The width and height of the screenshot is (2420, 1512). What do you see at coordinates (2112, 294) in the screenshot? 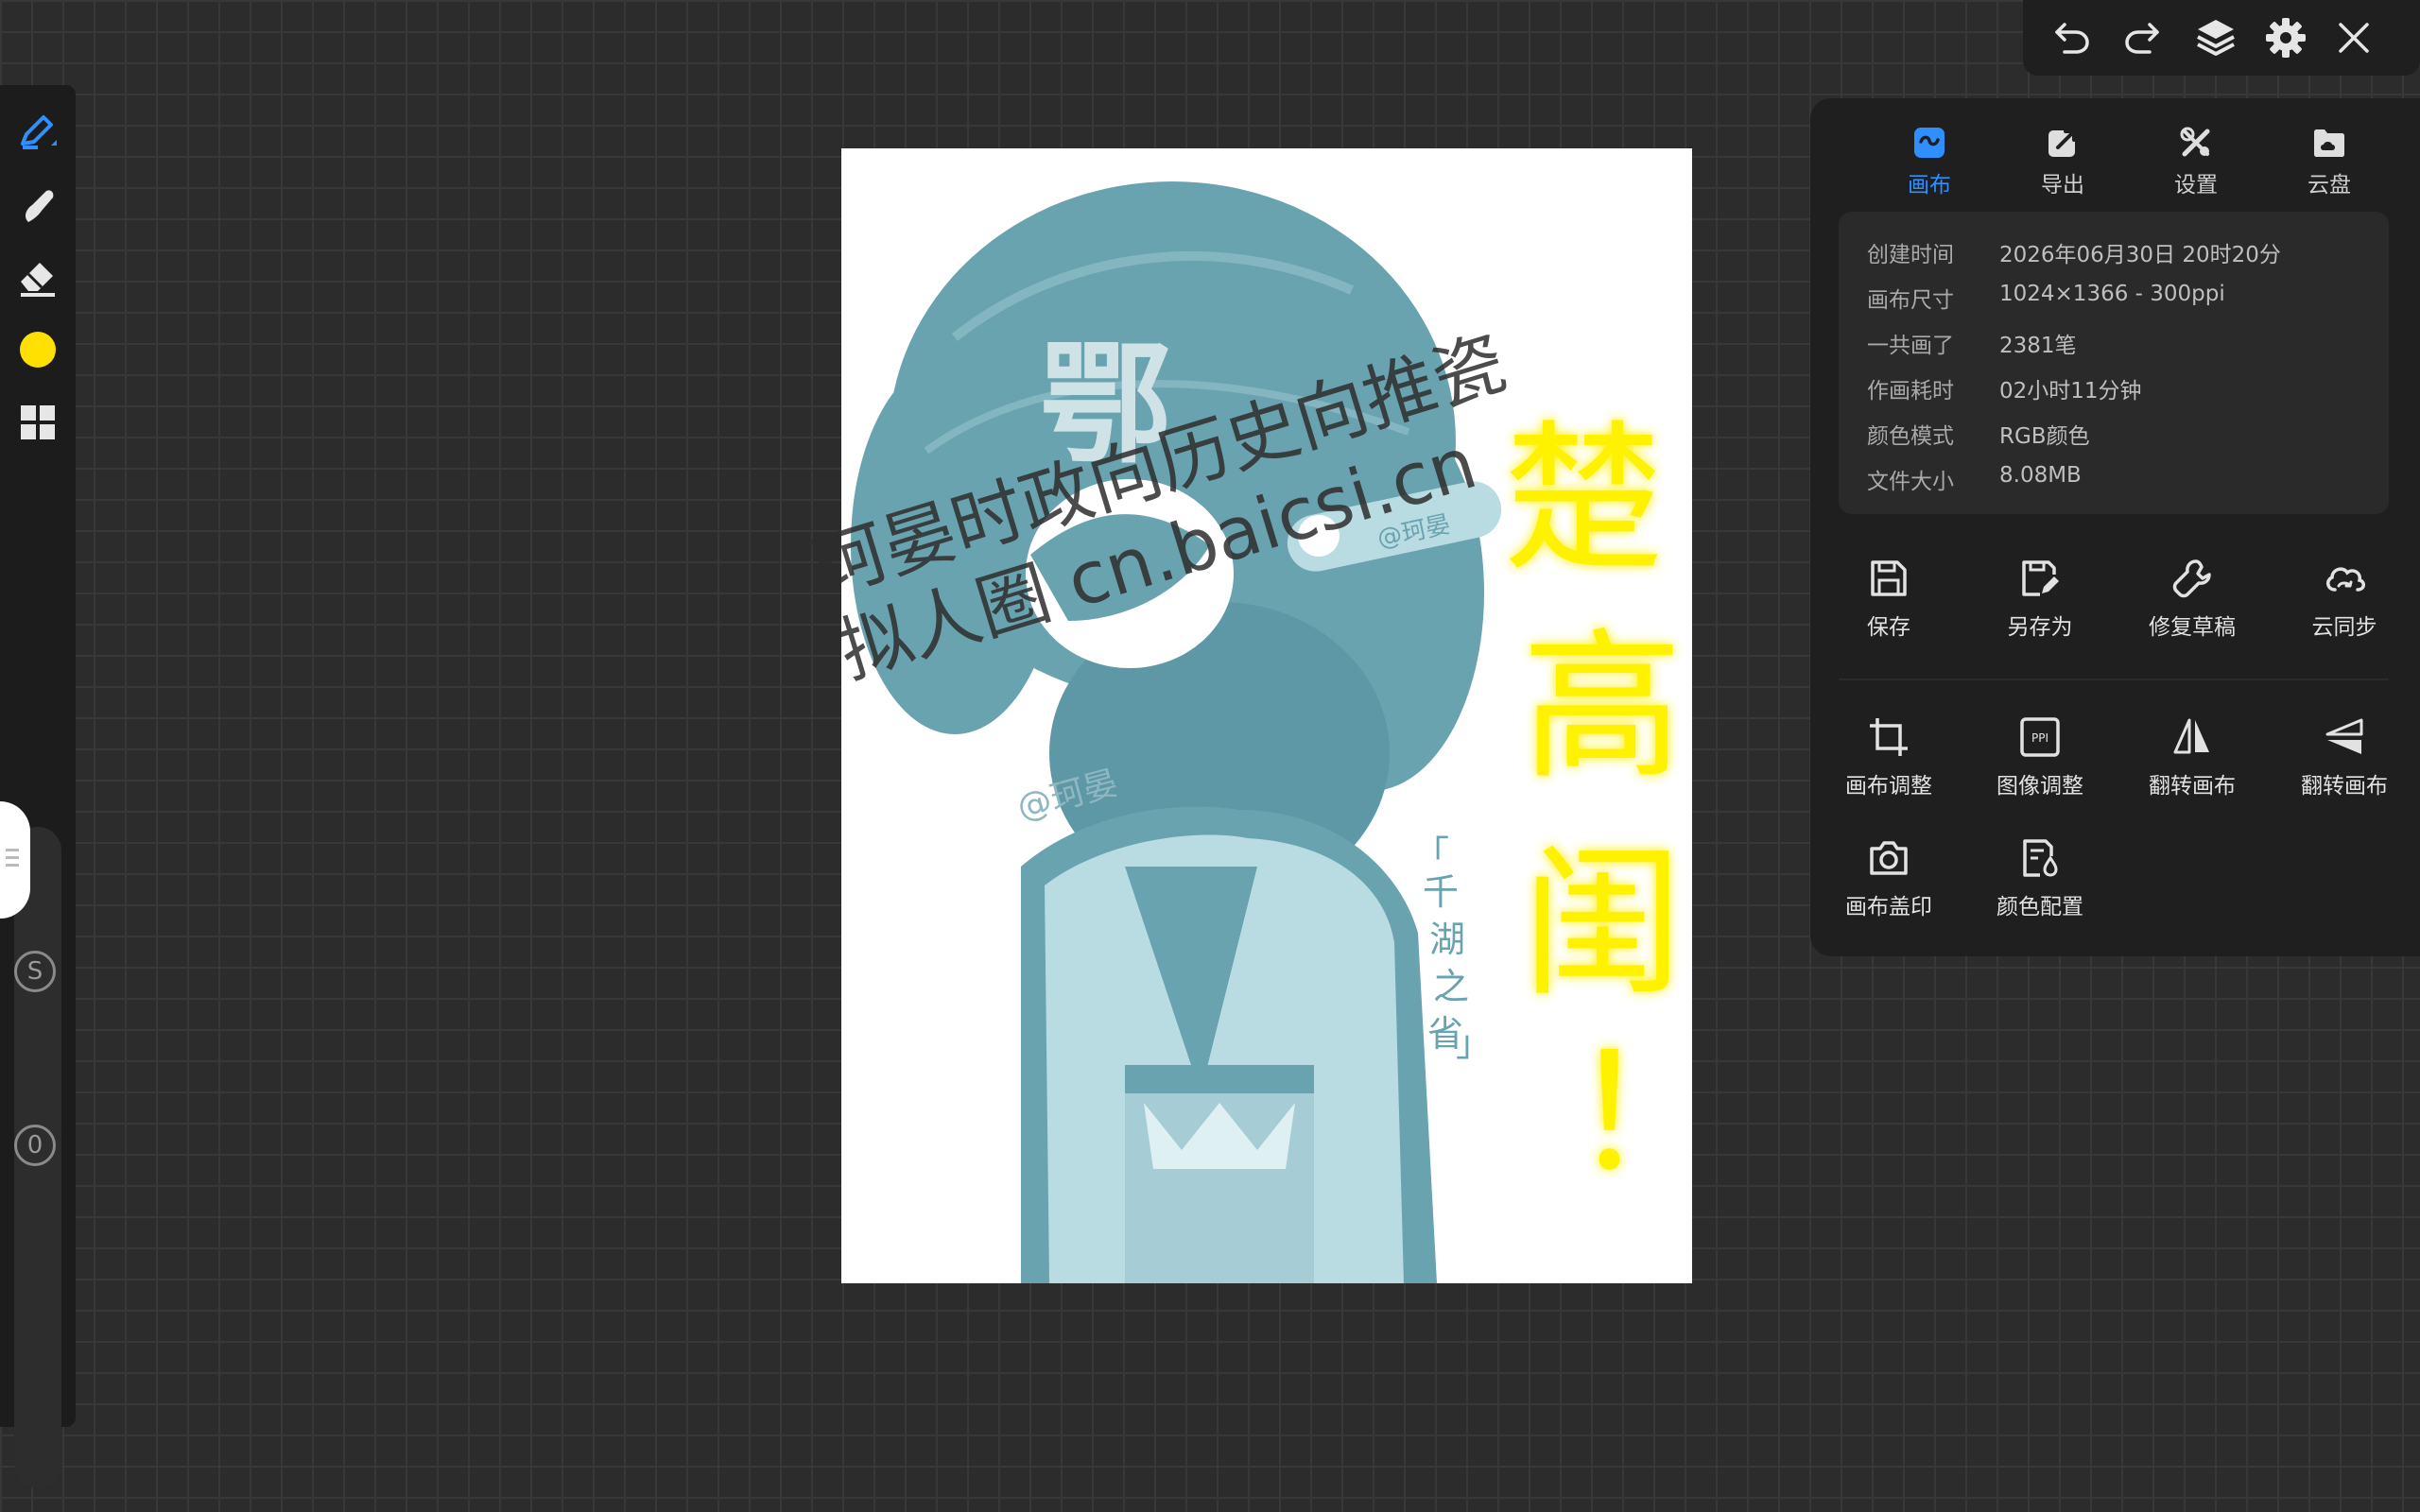
I see `info-value: 1024×1366 - 300ppi` at bounding box center [2112, 294].